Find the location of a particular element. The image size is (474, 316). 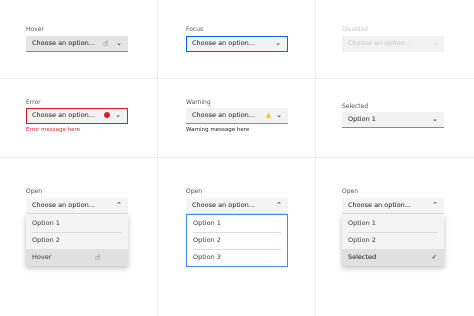

dropdown-value: Option 1 is located at coordinates (362, 119).